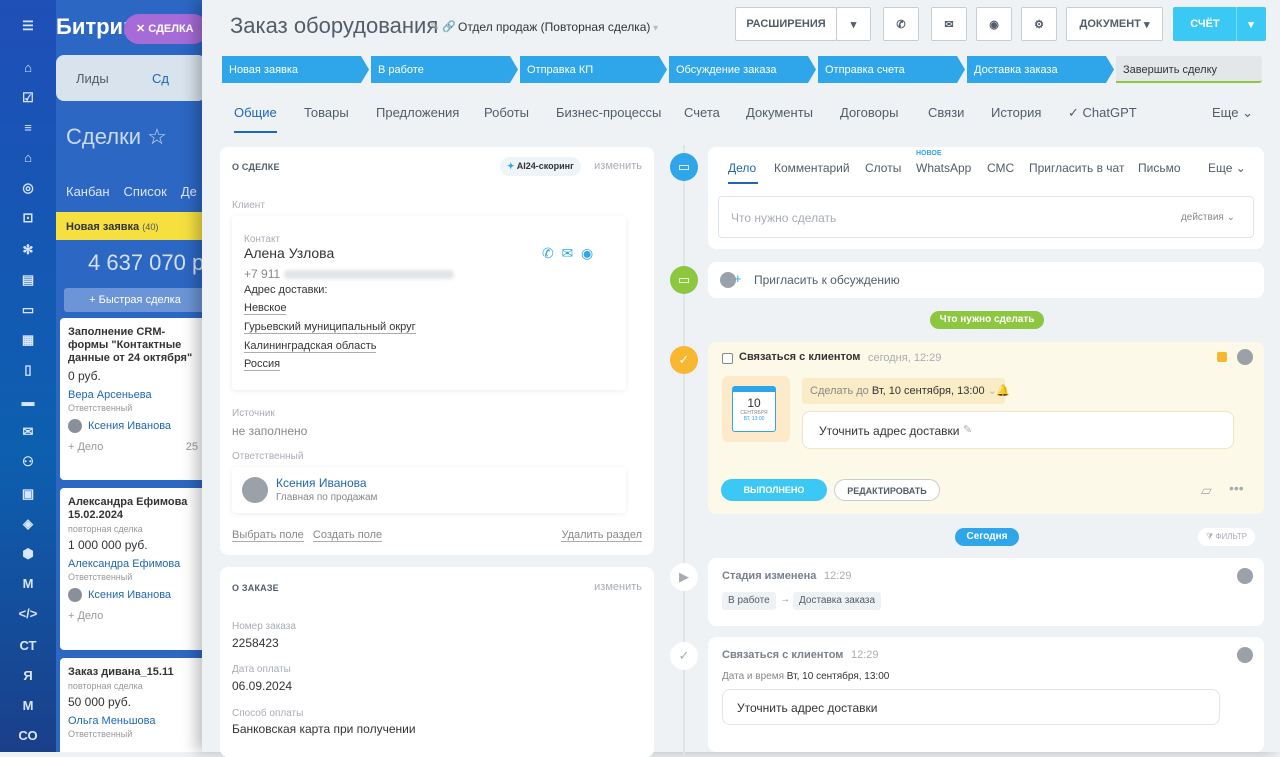 This screenshot has height=757, width=1280. Describe the element at coordinates (28, 462) in the screenshot. I see `users-icon: ⚇` at that location.